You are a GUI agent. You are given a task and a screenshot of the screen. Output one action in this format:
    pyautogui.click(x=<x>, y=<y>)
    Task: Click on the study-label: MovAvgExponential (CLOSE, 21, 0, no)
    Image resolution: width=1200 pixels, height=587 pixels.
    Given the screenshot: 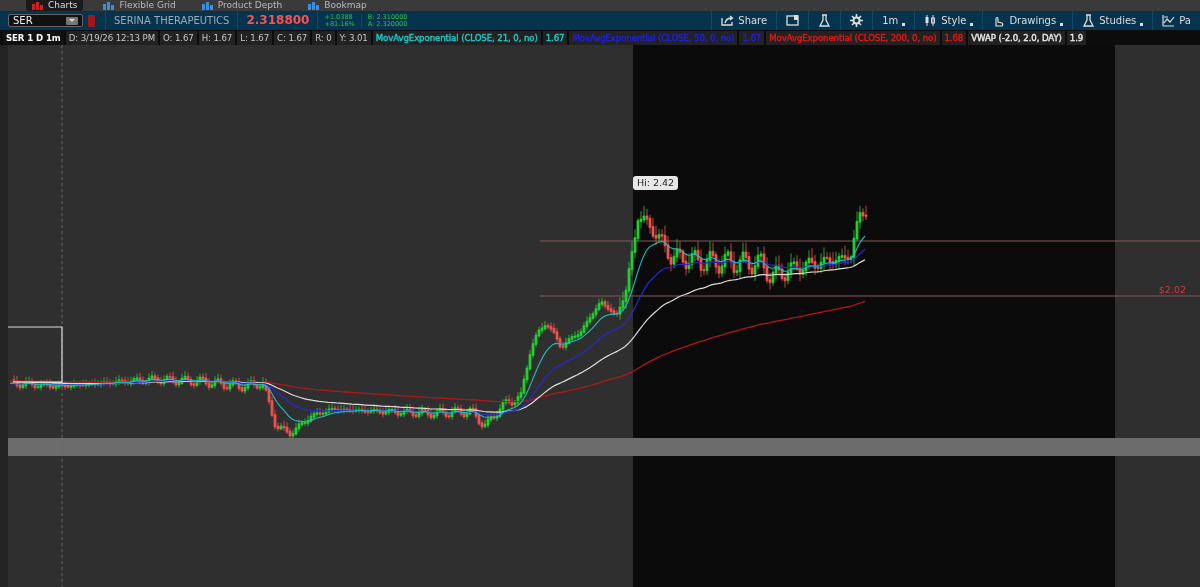 What is the action you would take?
    pyautogui.click(x=456, y=37)
    